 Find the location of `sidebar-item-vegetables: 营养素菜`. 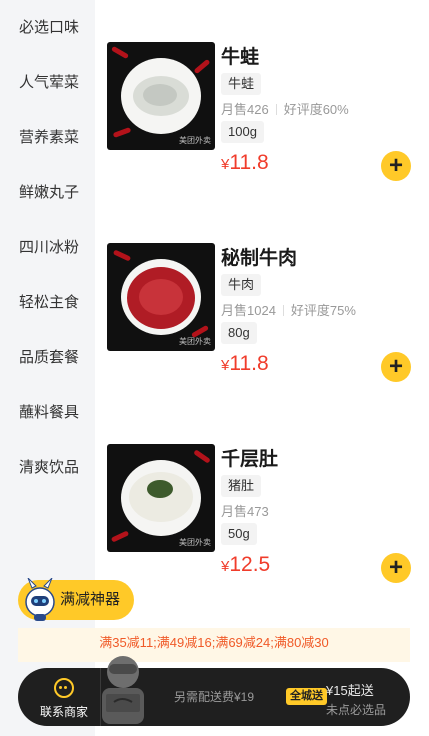

sidebar-item-vegetables: 营养素菜 is located at coordinates (47, 138).